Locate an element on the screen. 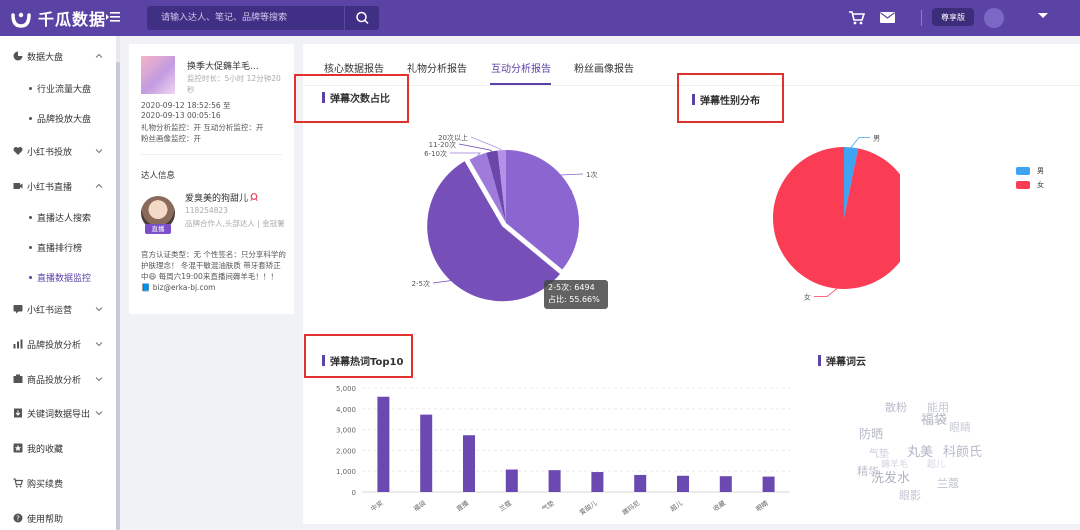 The image size is (1080, 530). kol-tags: 品牌合作人,头部达人 | 金冠薯 is located at coordinates (235, 223).